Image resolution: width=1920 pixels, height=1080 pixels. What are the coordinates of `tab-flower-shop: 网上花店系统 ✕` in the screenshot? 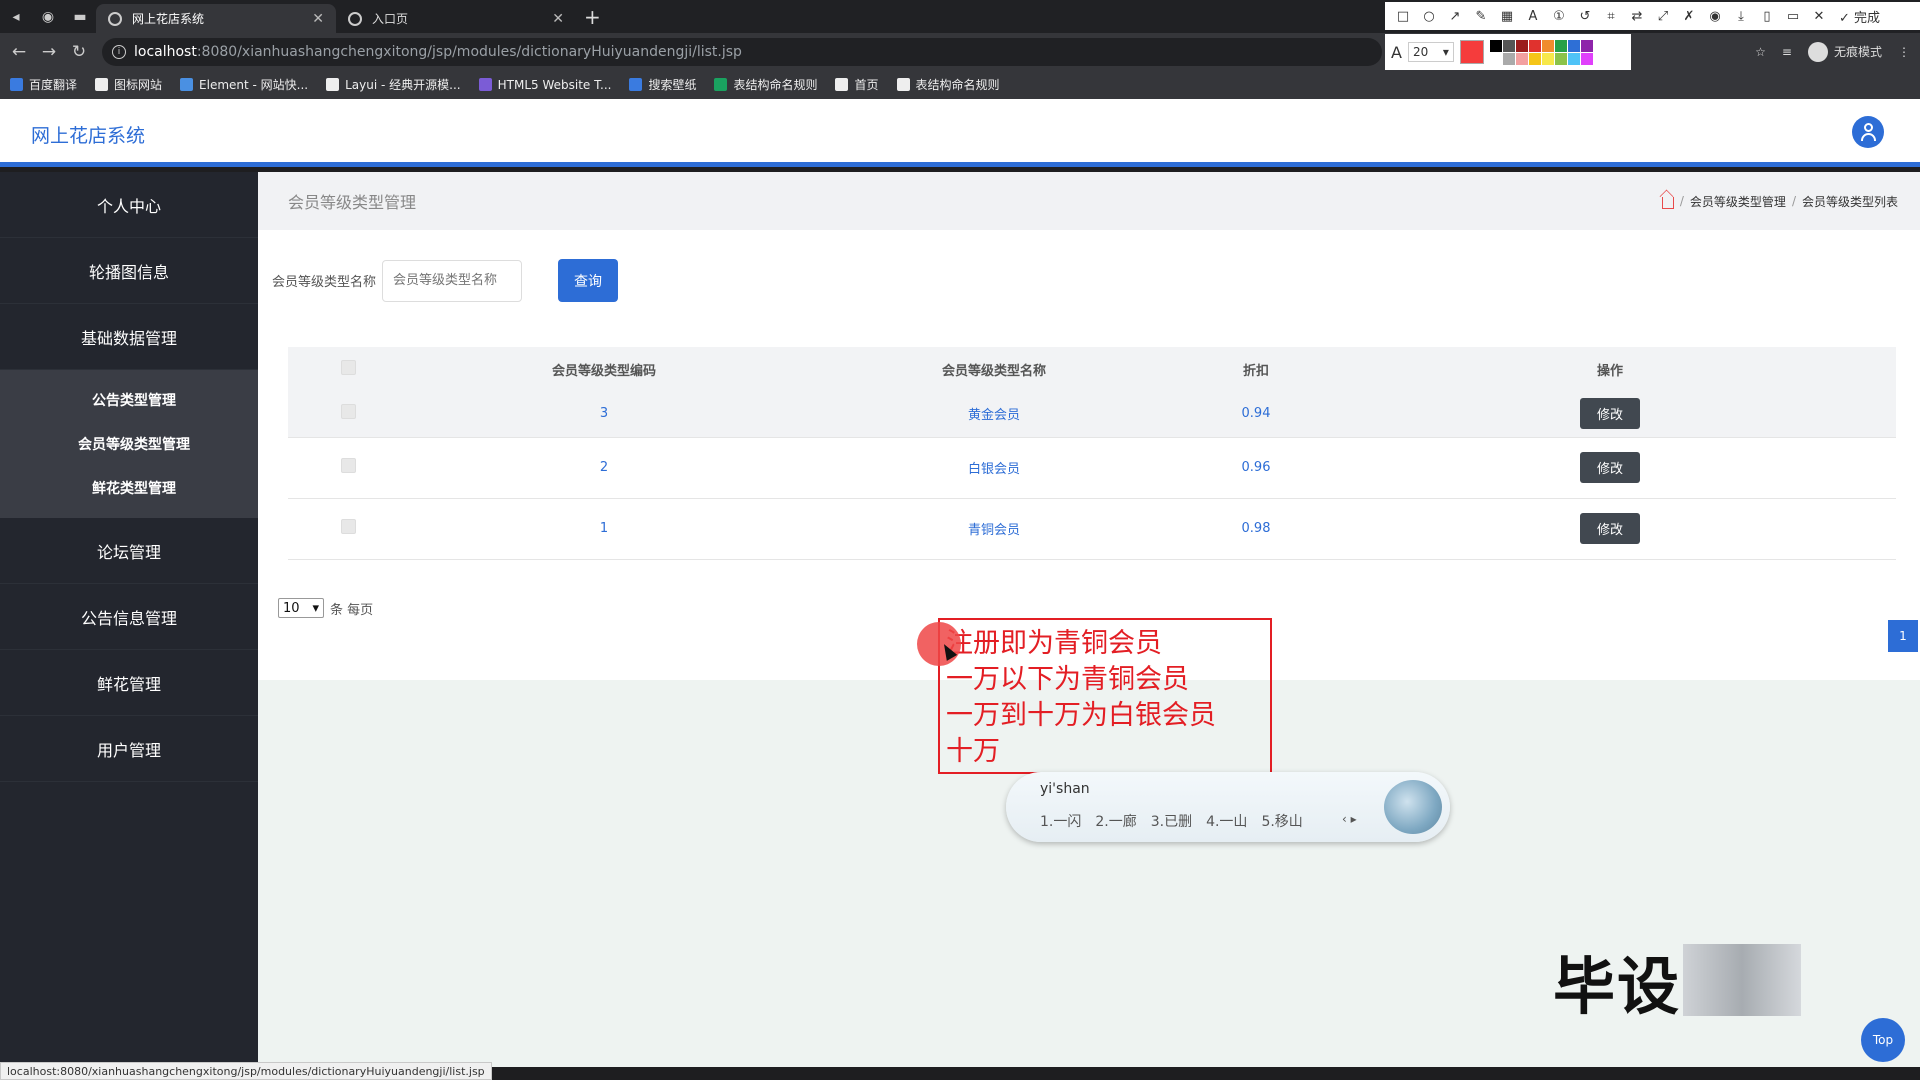 It's located at (216, 18).